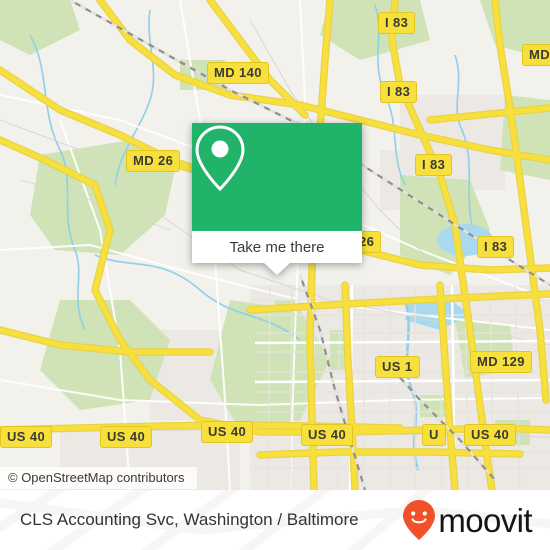 This screenshot has width=550, height=550. I want to click on road-shield: US 1, so click(397, 367).